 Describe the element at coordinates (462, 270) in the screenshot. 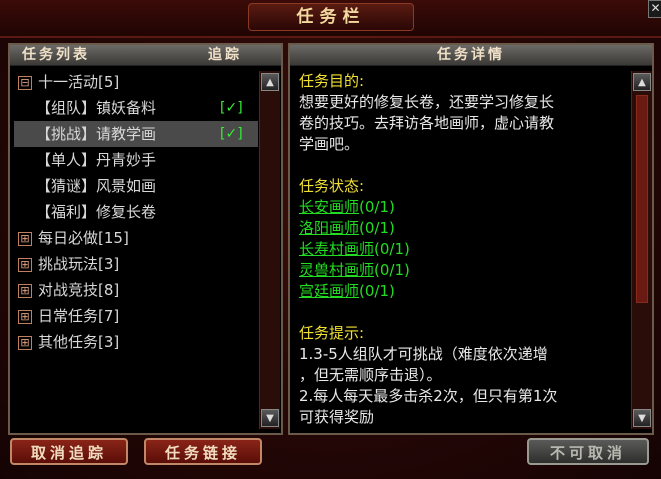

I see `status-item: 灵兽村画师(0/1)` at that location.